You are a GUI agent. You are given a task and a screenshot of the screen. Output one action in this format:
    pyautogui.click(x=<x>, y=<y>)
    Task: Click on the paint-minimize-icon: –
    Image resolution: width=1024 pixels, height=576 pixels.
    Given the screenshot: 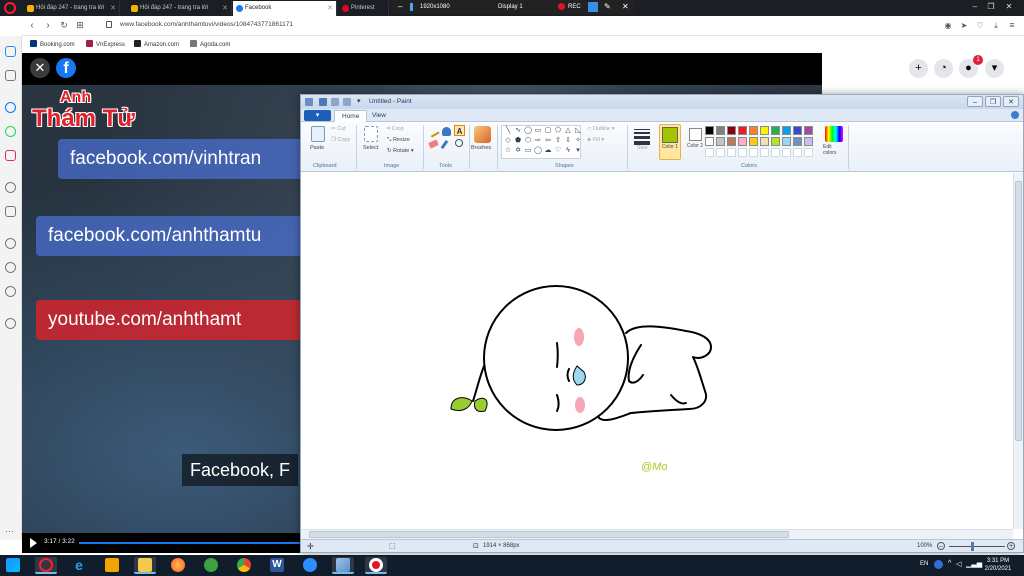 What is the action you would take?
    pyautogui.click(x=975, y=101)
    